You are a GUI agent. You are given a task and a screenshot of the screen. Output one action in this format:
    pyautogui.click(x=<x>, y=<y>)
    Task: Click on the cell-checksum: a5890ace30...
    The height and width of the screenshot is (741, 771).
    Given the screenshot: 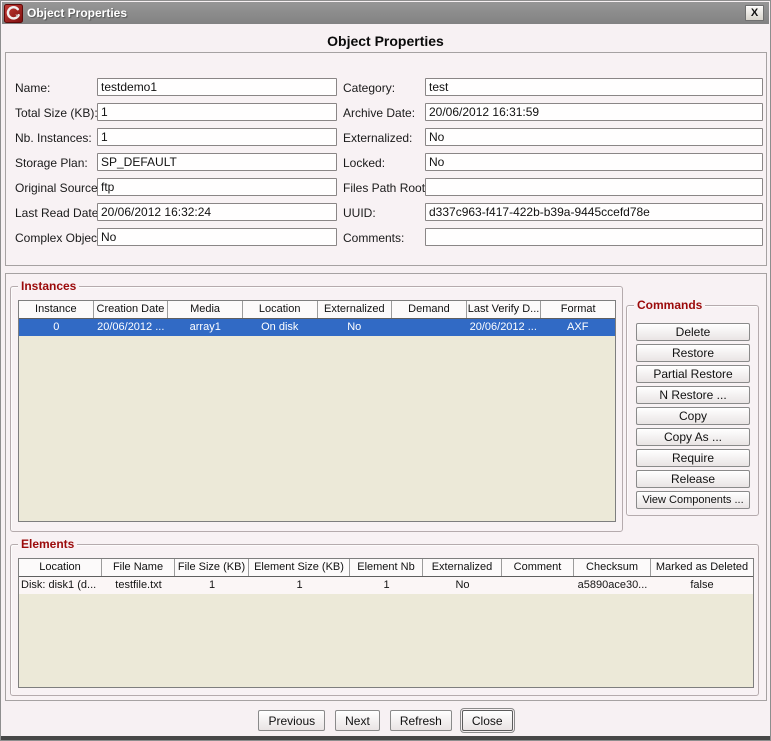 What is the action you would take?
    pyautogui.click(x=612, y=585)
    